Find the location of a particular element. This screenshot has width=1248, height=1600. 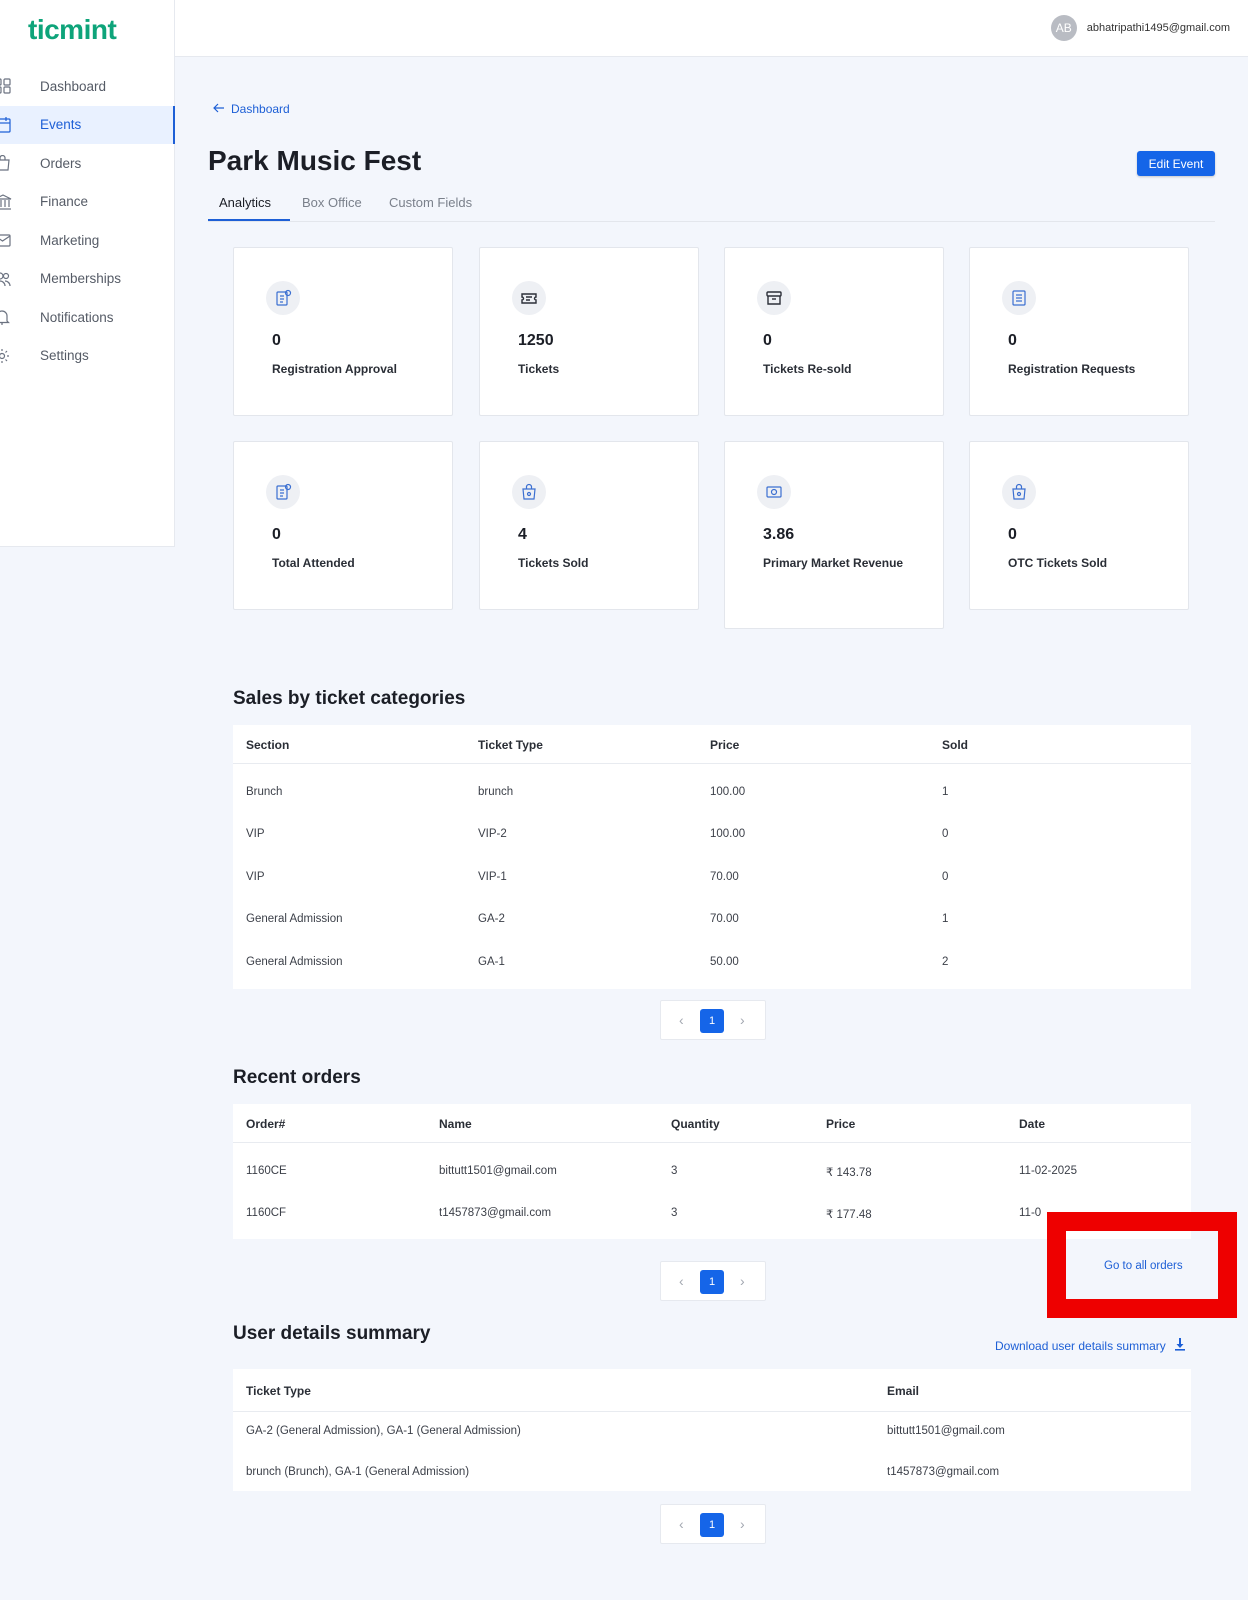

column-header: Email is located at coordinates (903, 1391).